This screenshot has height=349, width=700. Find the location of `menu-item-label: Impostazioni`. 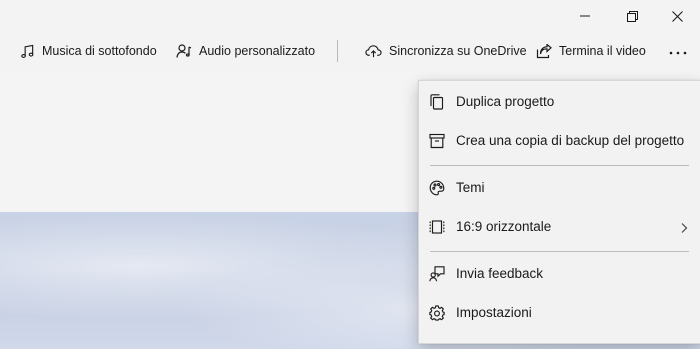

menu-item-label: Impostazioni is located at coordinates (494, 312).